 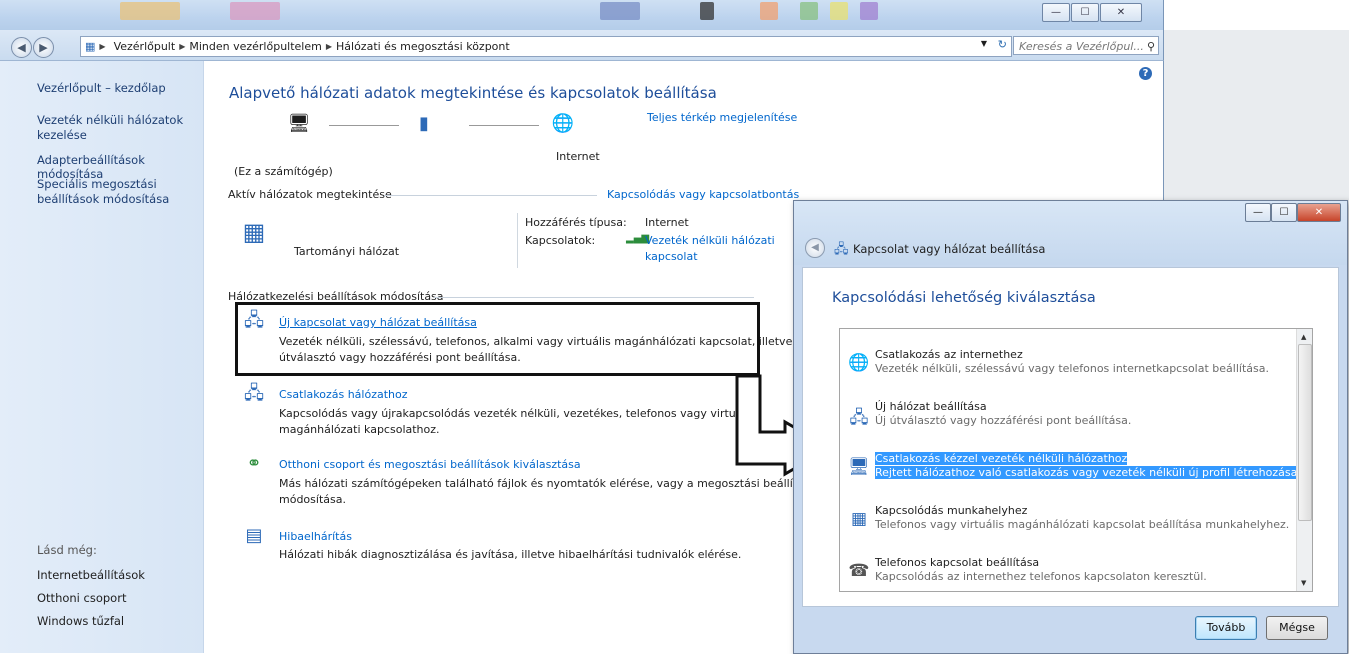 What do you see at coordinates (1303, 583) in the screenshot?
I see `scroll-down-icon: ▼` at bounding box center [1303, 583].